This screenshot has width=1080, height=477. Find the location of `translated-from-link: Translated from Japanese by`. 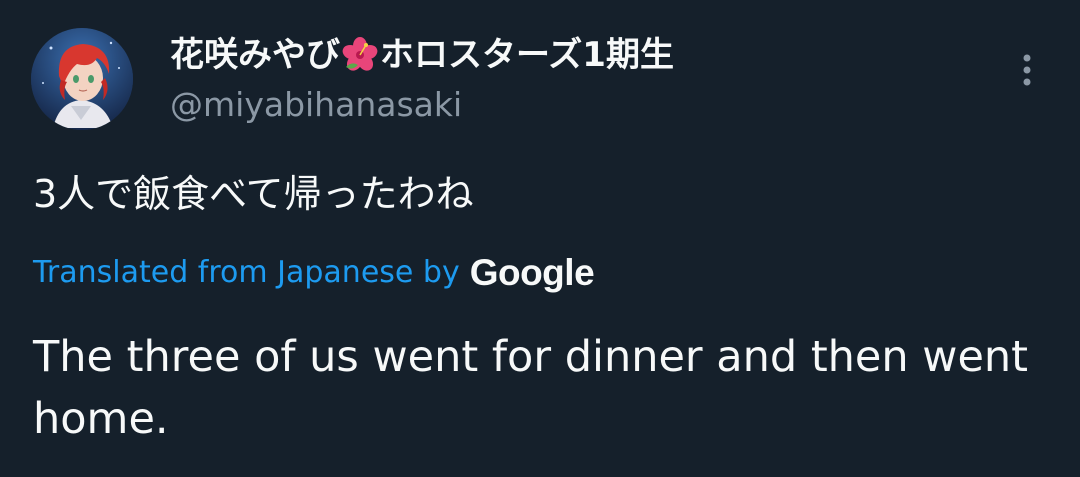

translated-from-link: Translated from Japanese by is located at coordinates (246, 273).